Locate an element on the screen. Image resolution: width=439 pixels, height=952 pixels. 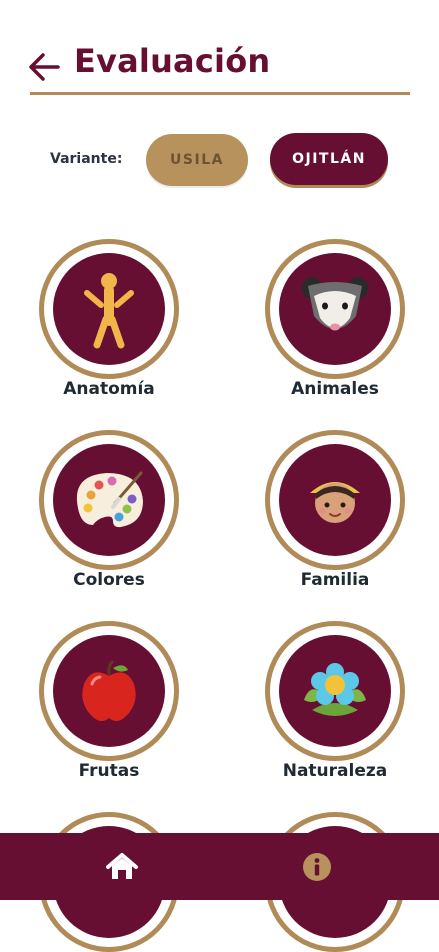
human-figure-icon is located at coordinates (109, 311).